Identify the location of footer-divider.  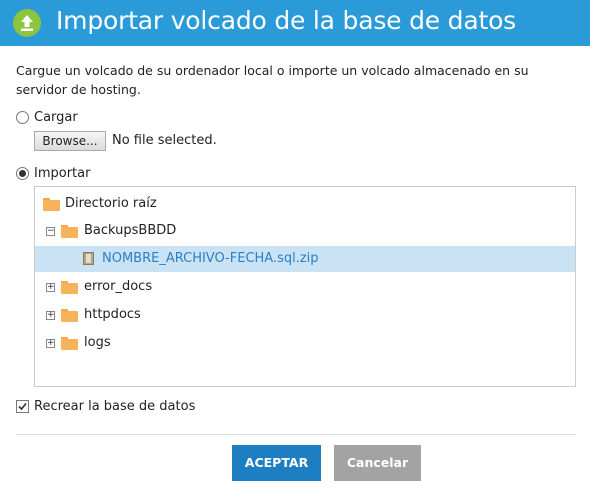
(296, 434).